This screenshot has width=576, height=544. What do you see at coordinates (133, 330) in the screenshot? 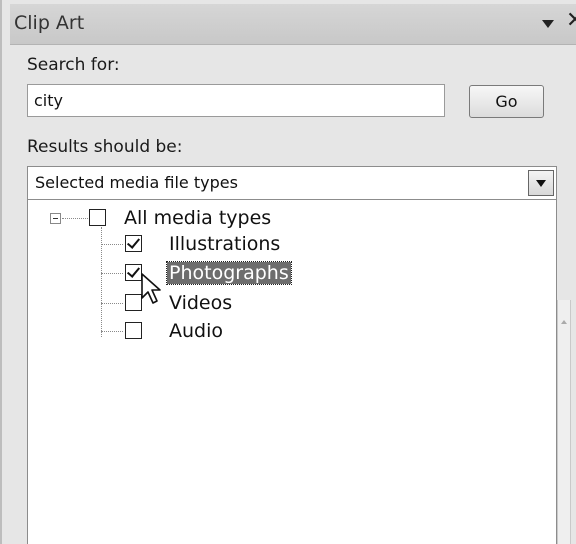
I see `audio-checkbox` at bounding box center [133, 330].